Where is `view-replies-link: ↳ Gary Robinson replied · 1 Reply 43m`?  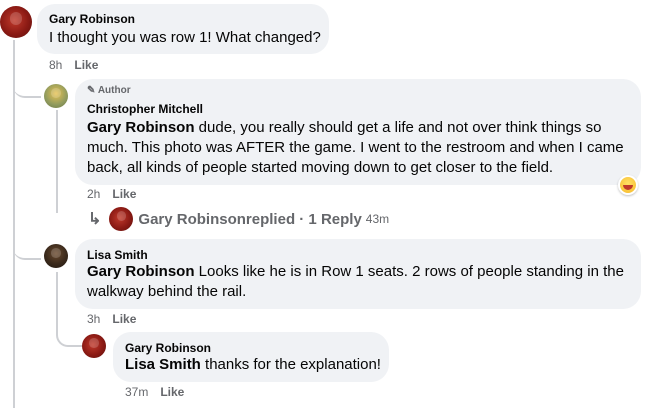
view-replies-link: ↳ Gary Robinson replied · 1 Reply 43m is located at coordinates (238, 219).